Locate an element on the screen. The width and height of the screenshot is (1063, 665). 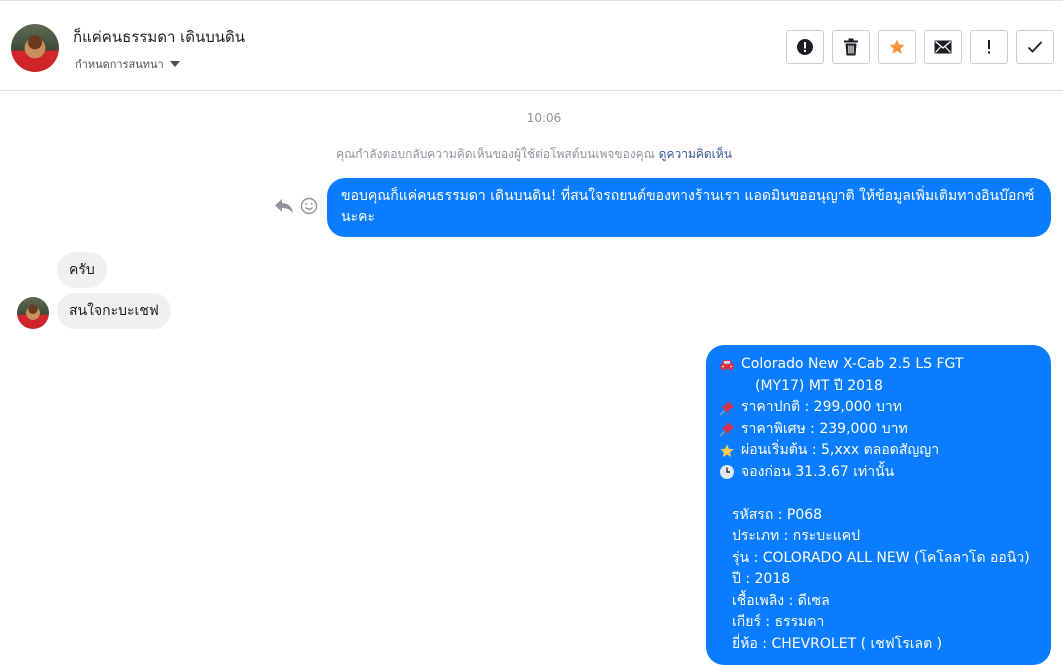
thread-settings-dropdown: กำหนดการสนทนา is located at coordinates (127, 64).